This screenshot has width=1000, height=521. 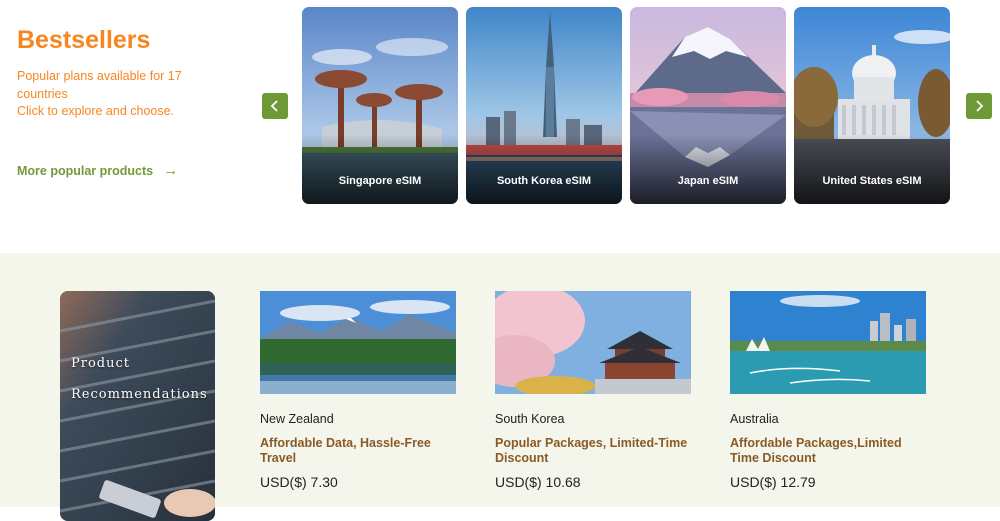 What do you see at coordinates (85, 170) in the screenshot?
I see `more-popular-products-label: More popular products` at bounding box center [85, 170].